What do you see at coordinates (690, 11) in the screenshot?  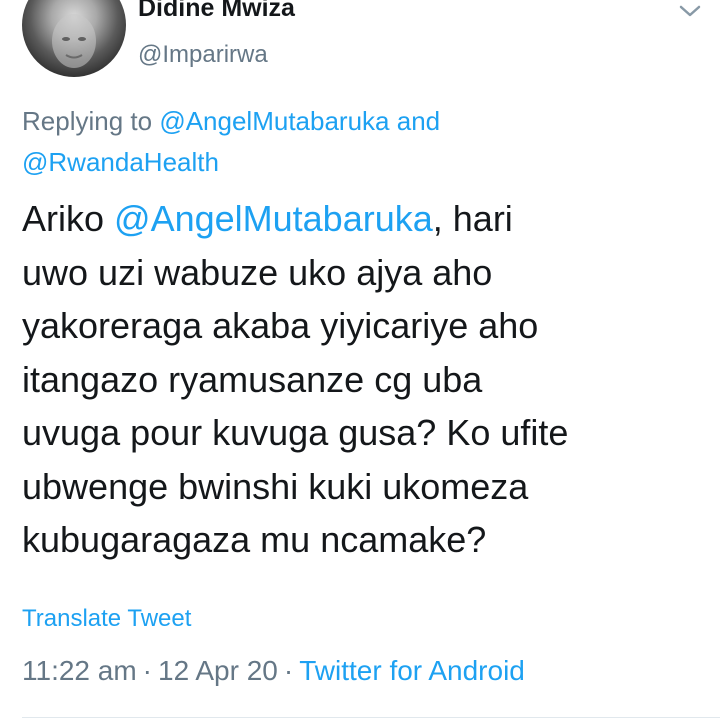 I see `chevron-down-icon` at bounding box center [690, 11].